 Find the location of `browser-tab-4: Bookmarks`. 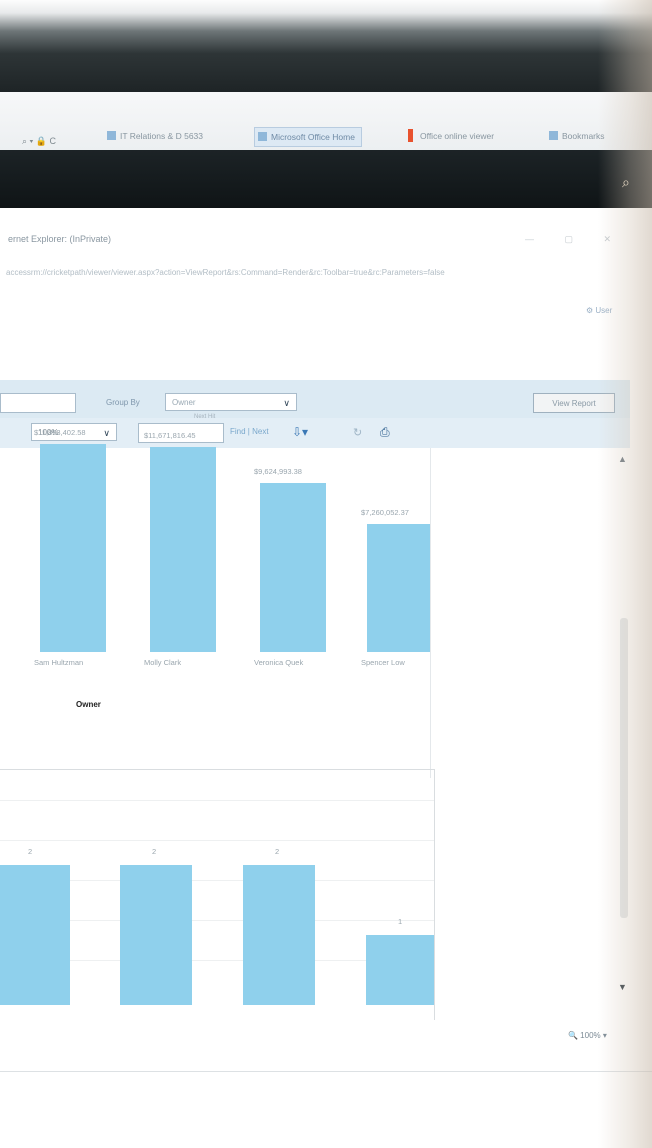

browser-tab-4: Bookmarks is located at coordinates (578, 136).